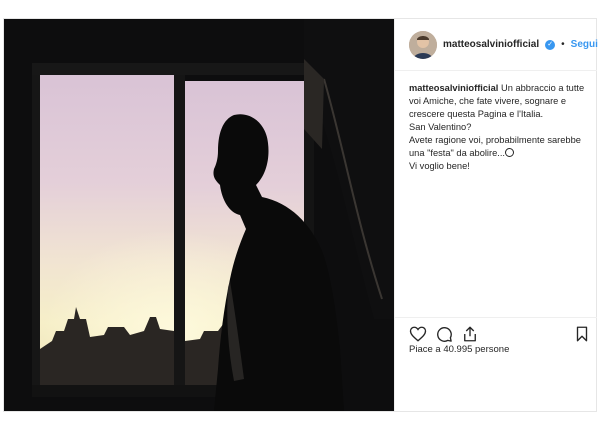 The height and width of the screenshot is (432, 600). What do you see at coordinates (550, 44) in the screenshot?
I see `verified-badge-icon: ✓` at bounding box center [550, 44].